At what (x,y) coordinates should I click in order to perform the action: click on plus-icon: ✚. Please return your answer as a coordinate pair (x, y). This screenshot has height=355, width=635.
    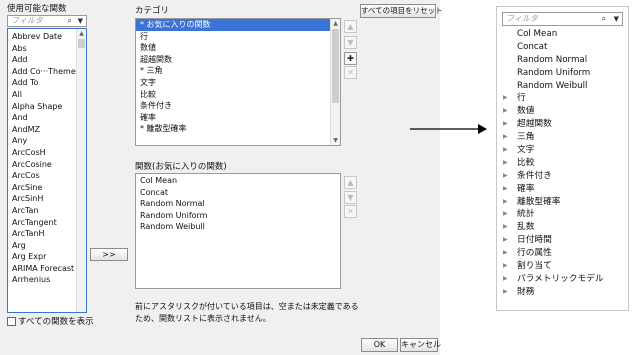
    Looking at the image, I should click on (350, 58).